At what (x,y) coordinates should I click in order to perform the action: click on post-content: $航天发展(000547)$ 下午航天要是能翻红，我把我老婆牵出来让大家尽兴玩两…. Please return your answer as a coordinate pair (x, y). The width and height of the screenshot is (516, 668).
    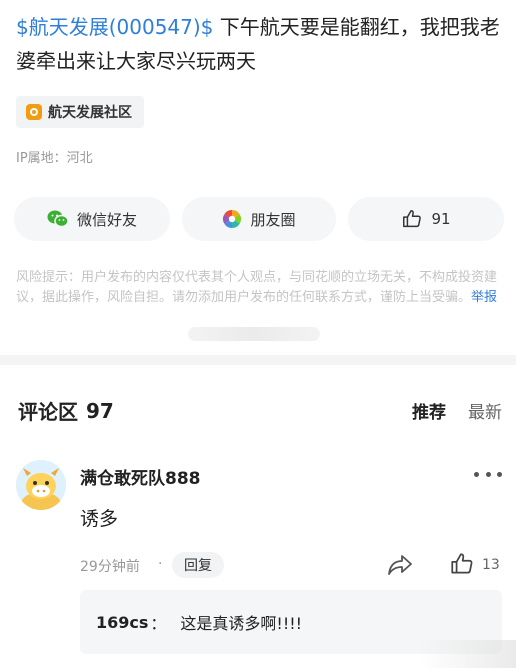
    Looking at the image, I should click on (261, 44).